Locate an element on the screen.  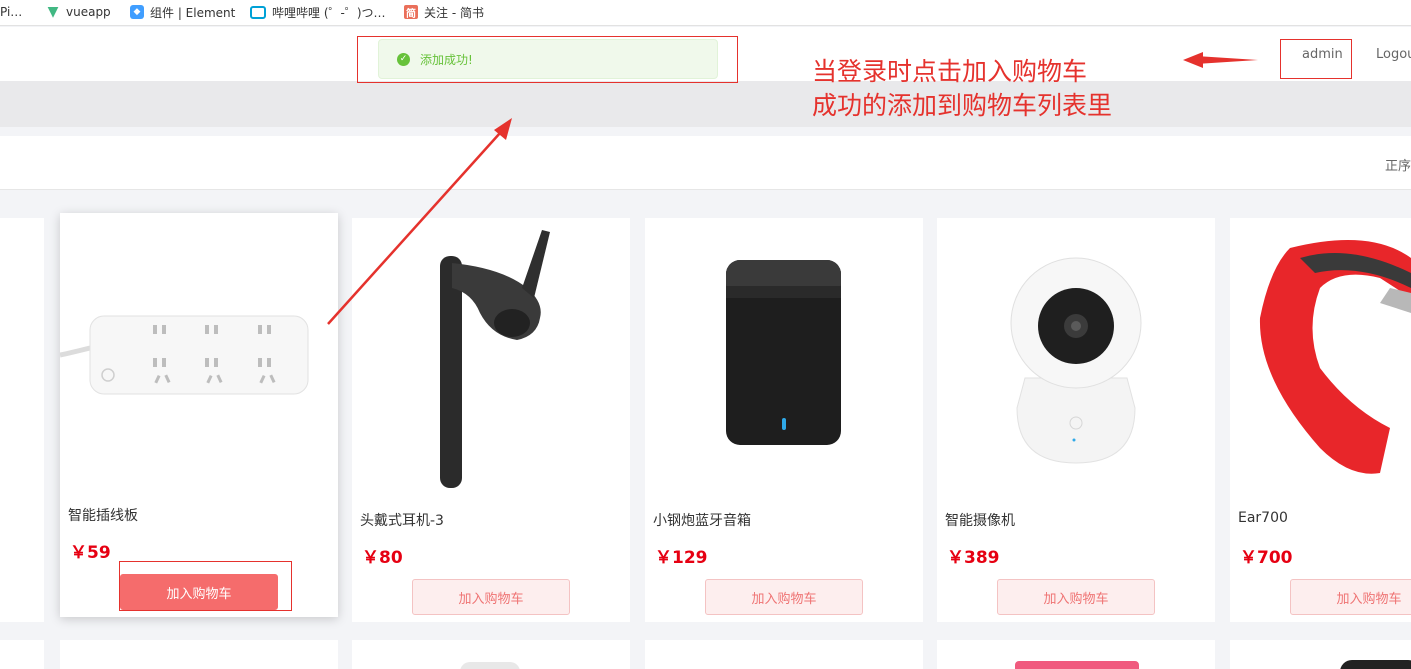
power-strip-image is located at coordinates (184, 355).